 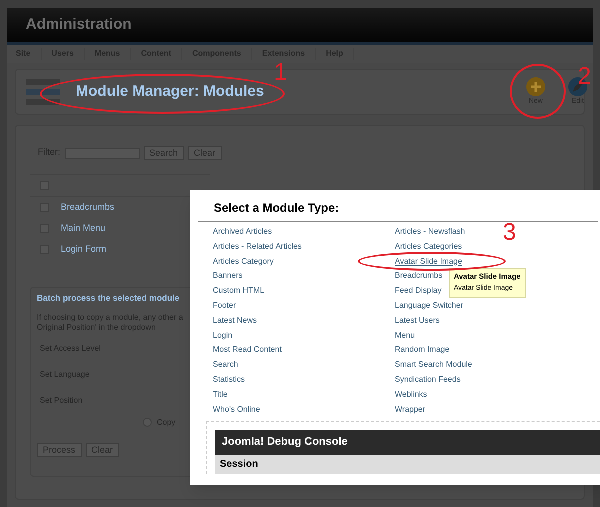 What do you see at coordinates (405, 335) in the screenshot?
I see `module-type-link: Menu` at bounding box center [405, 335].